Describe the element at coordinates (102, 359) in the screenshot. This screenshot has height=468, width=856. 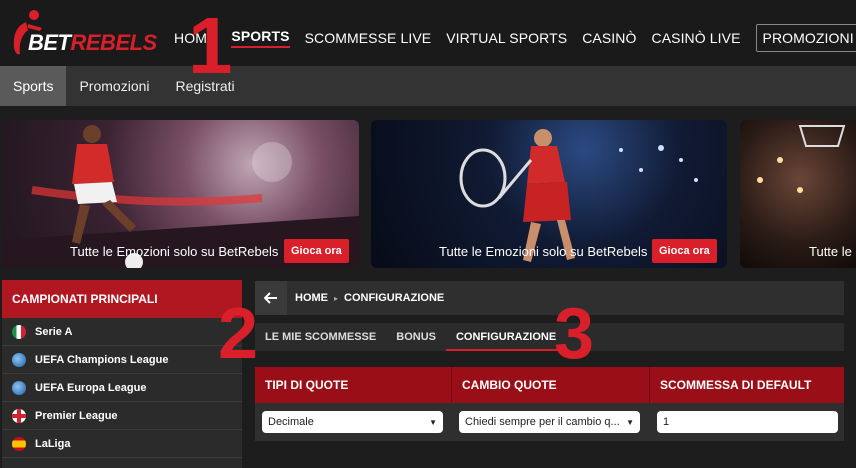
I see `league-label: UEFA Champions League` at that location.